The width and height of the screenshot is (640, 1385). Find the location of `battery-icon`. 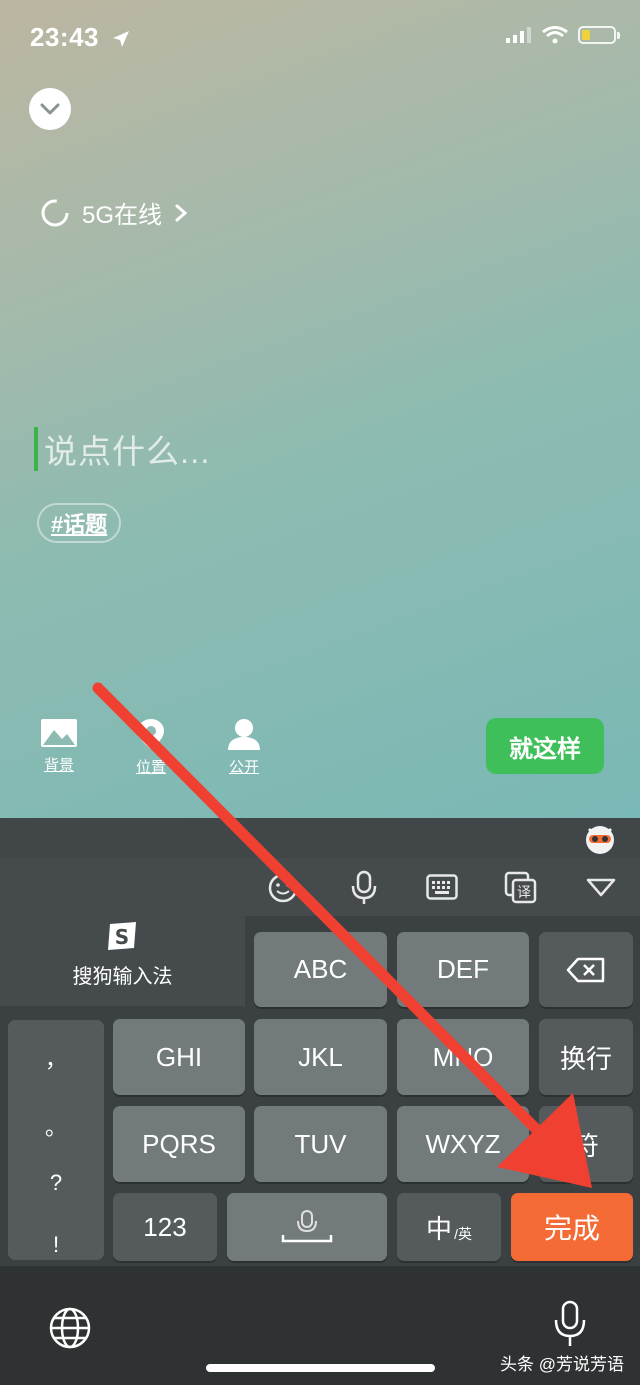

battery-icon is located at coordinates (599, 35).